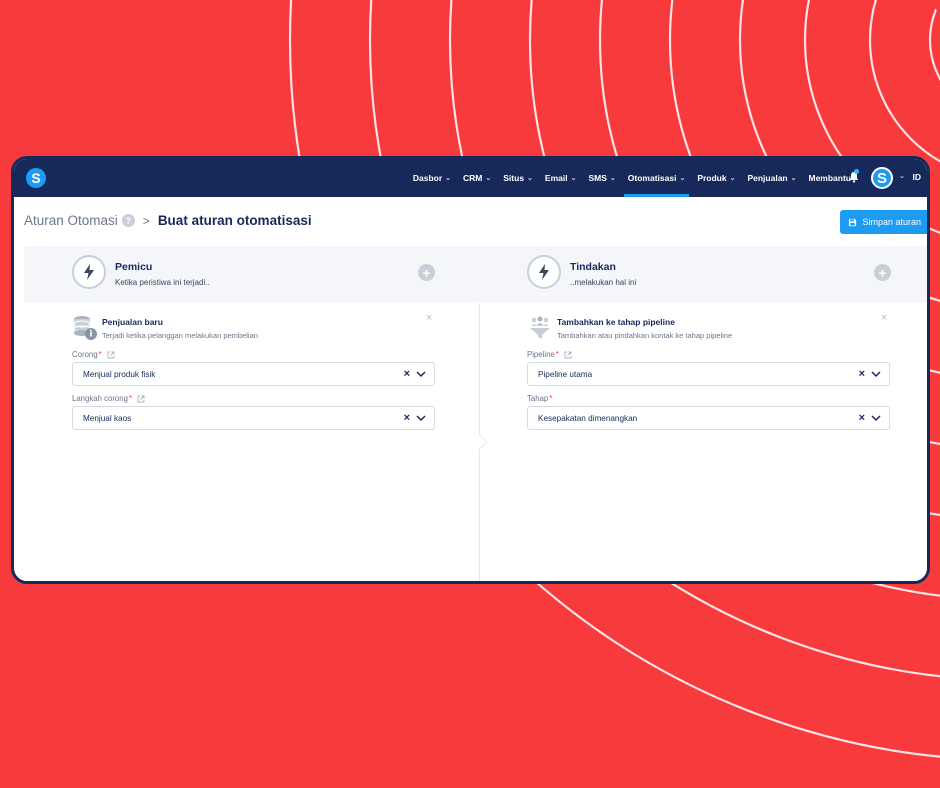 This screenshot has width=940, height=788. I want to click on action-header: Tindakan ..melakukan hal ini +, so click(703, 274).